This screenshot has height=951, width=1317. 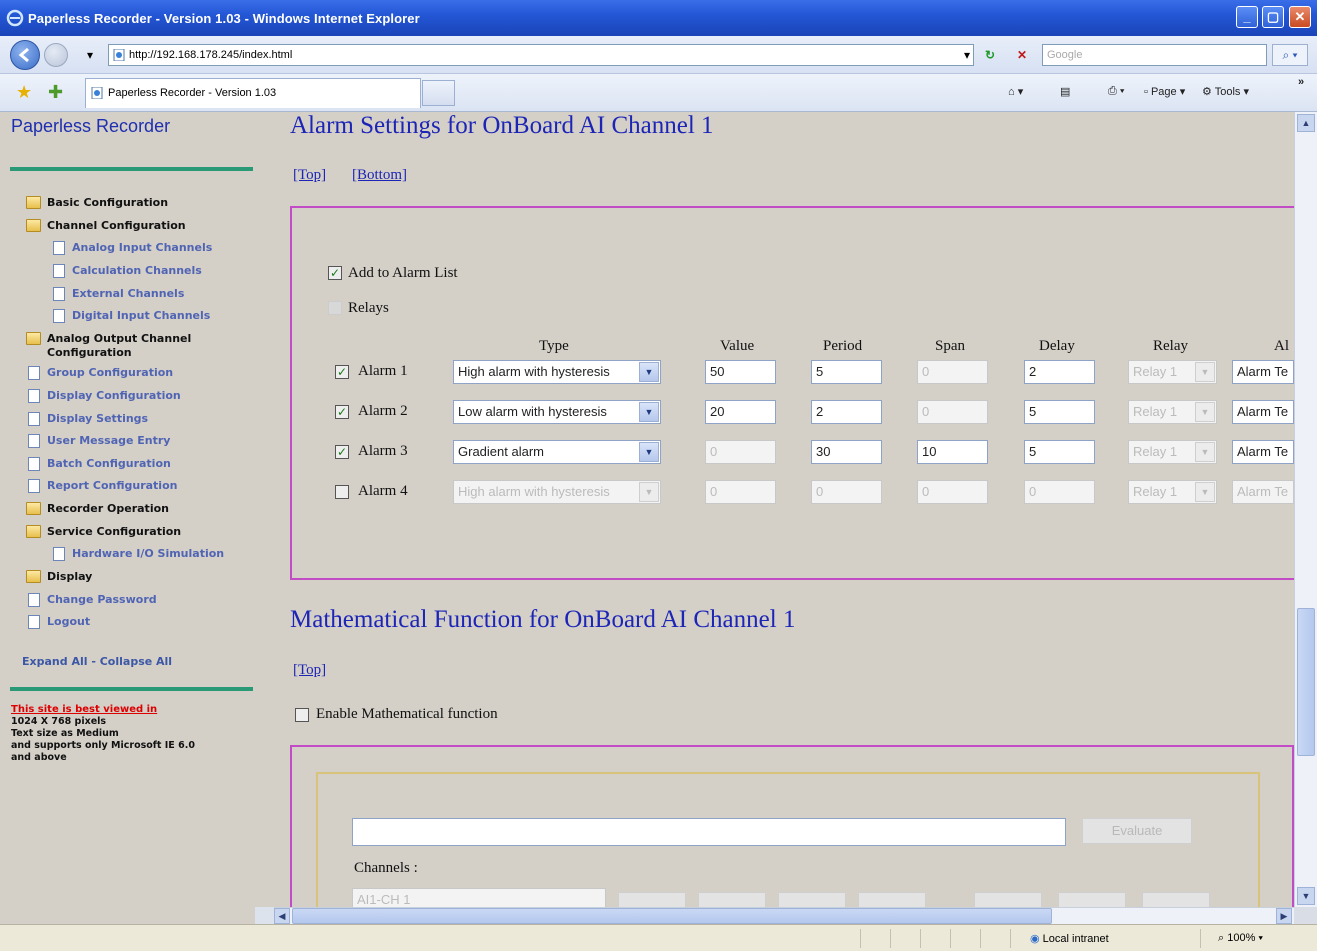 I want to click on stop-icon: ✕, so click(x=1022, y=55).